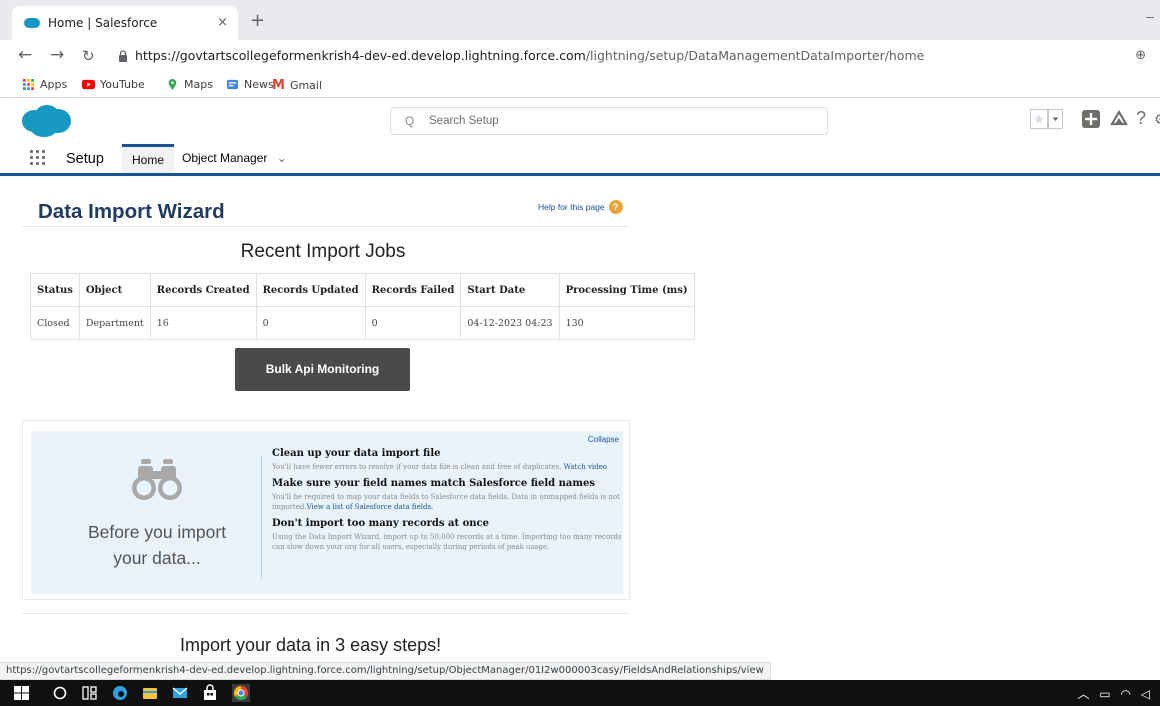 The width and height of the screenshot is (1160, 706). What do you see at coordinates (1145, 694) in the screenshot?
I see `speaker-icon: ◁` at bounding box center [1145, 694].